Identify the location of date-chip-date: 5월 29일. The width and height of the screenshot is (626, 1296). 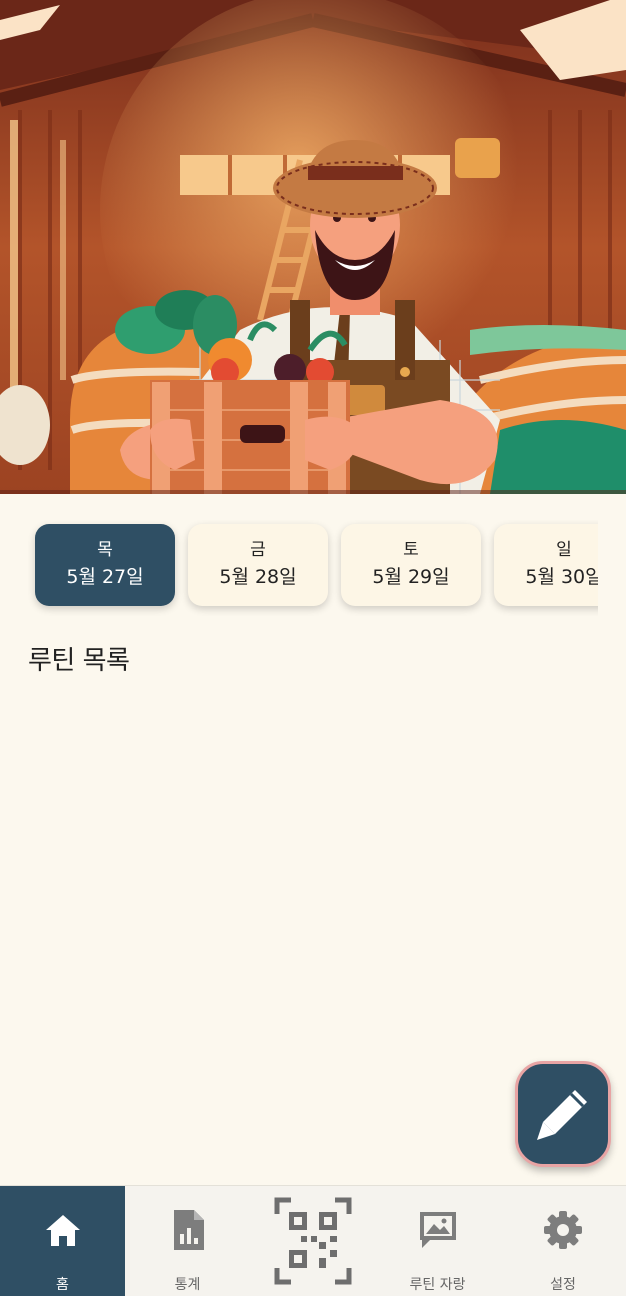
(411, 577).